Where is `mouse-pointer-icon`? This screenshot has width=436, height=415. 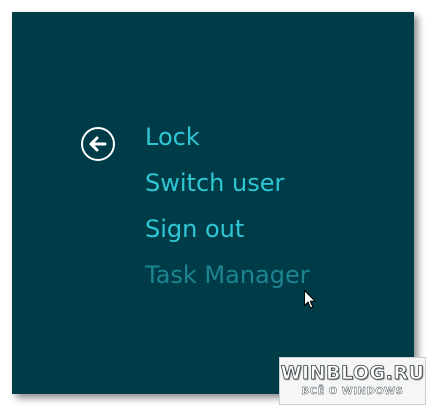 mouse-pointer-icon is located at coordinates (310, 299).